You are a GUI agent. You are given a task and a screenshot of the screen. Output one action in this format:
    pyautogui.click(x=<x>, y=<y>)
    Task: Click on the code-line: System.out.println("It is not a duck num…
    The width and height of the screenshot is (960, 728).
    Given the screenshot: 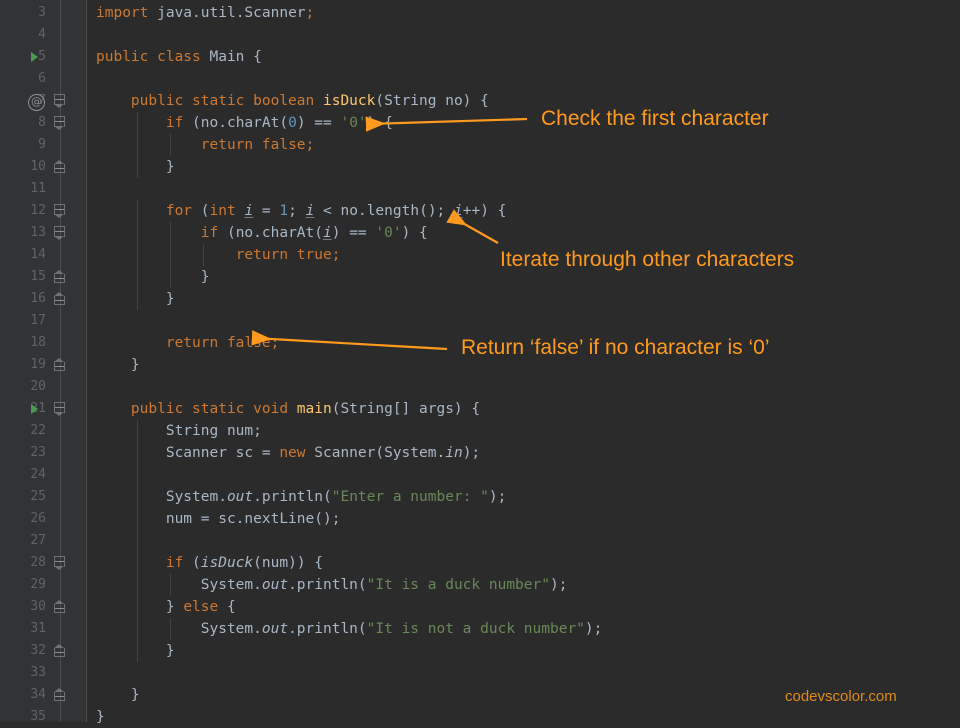 What is the action you would take?
    pyautogui.click(x=349, y=629)
    